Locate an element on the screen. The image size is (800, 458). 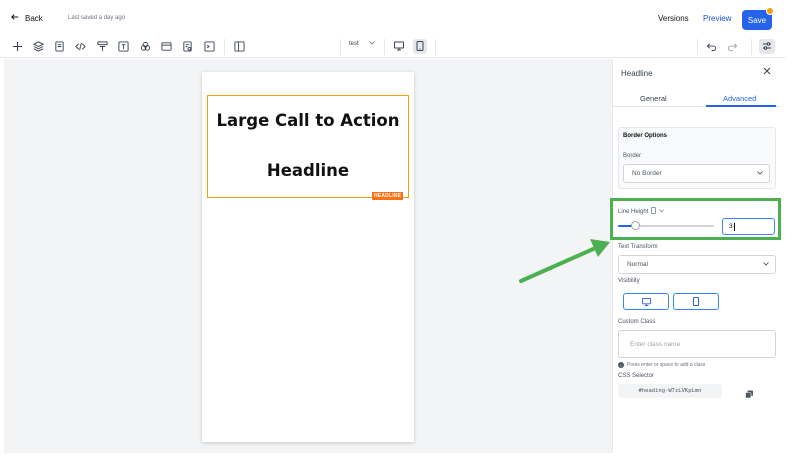
close-icon is located at coordinates (767, 72).